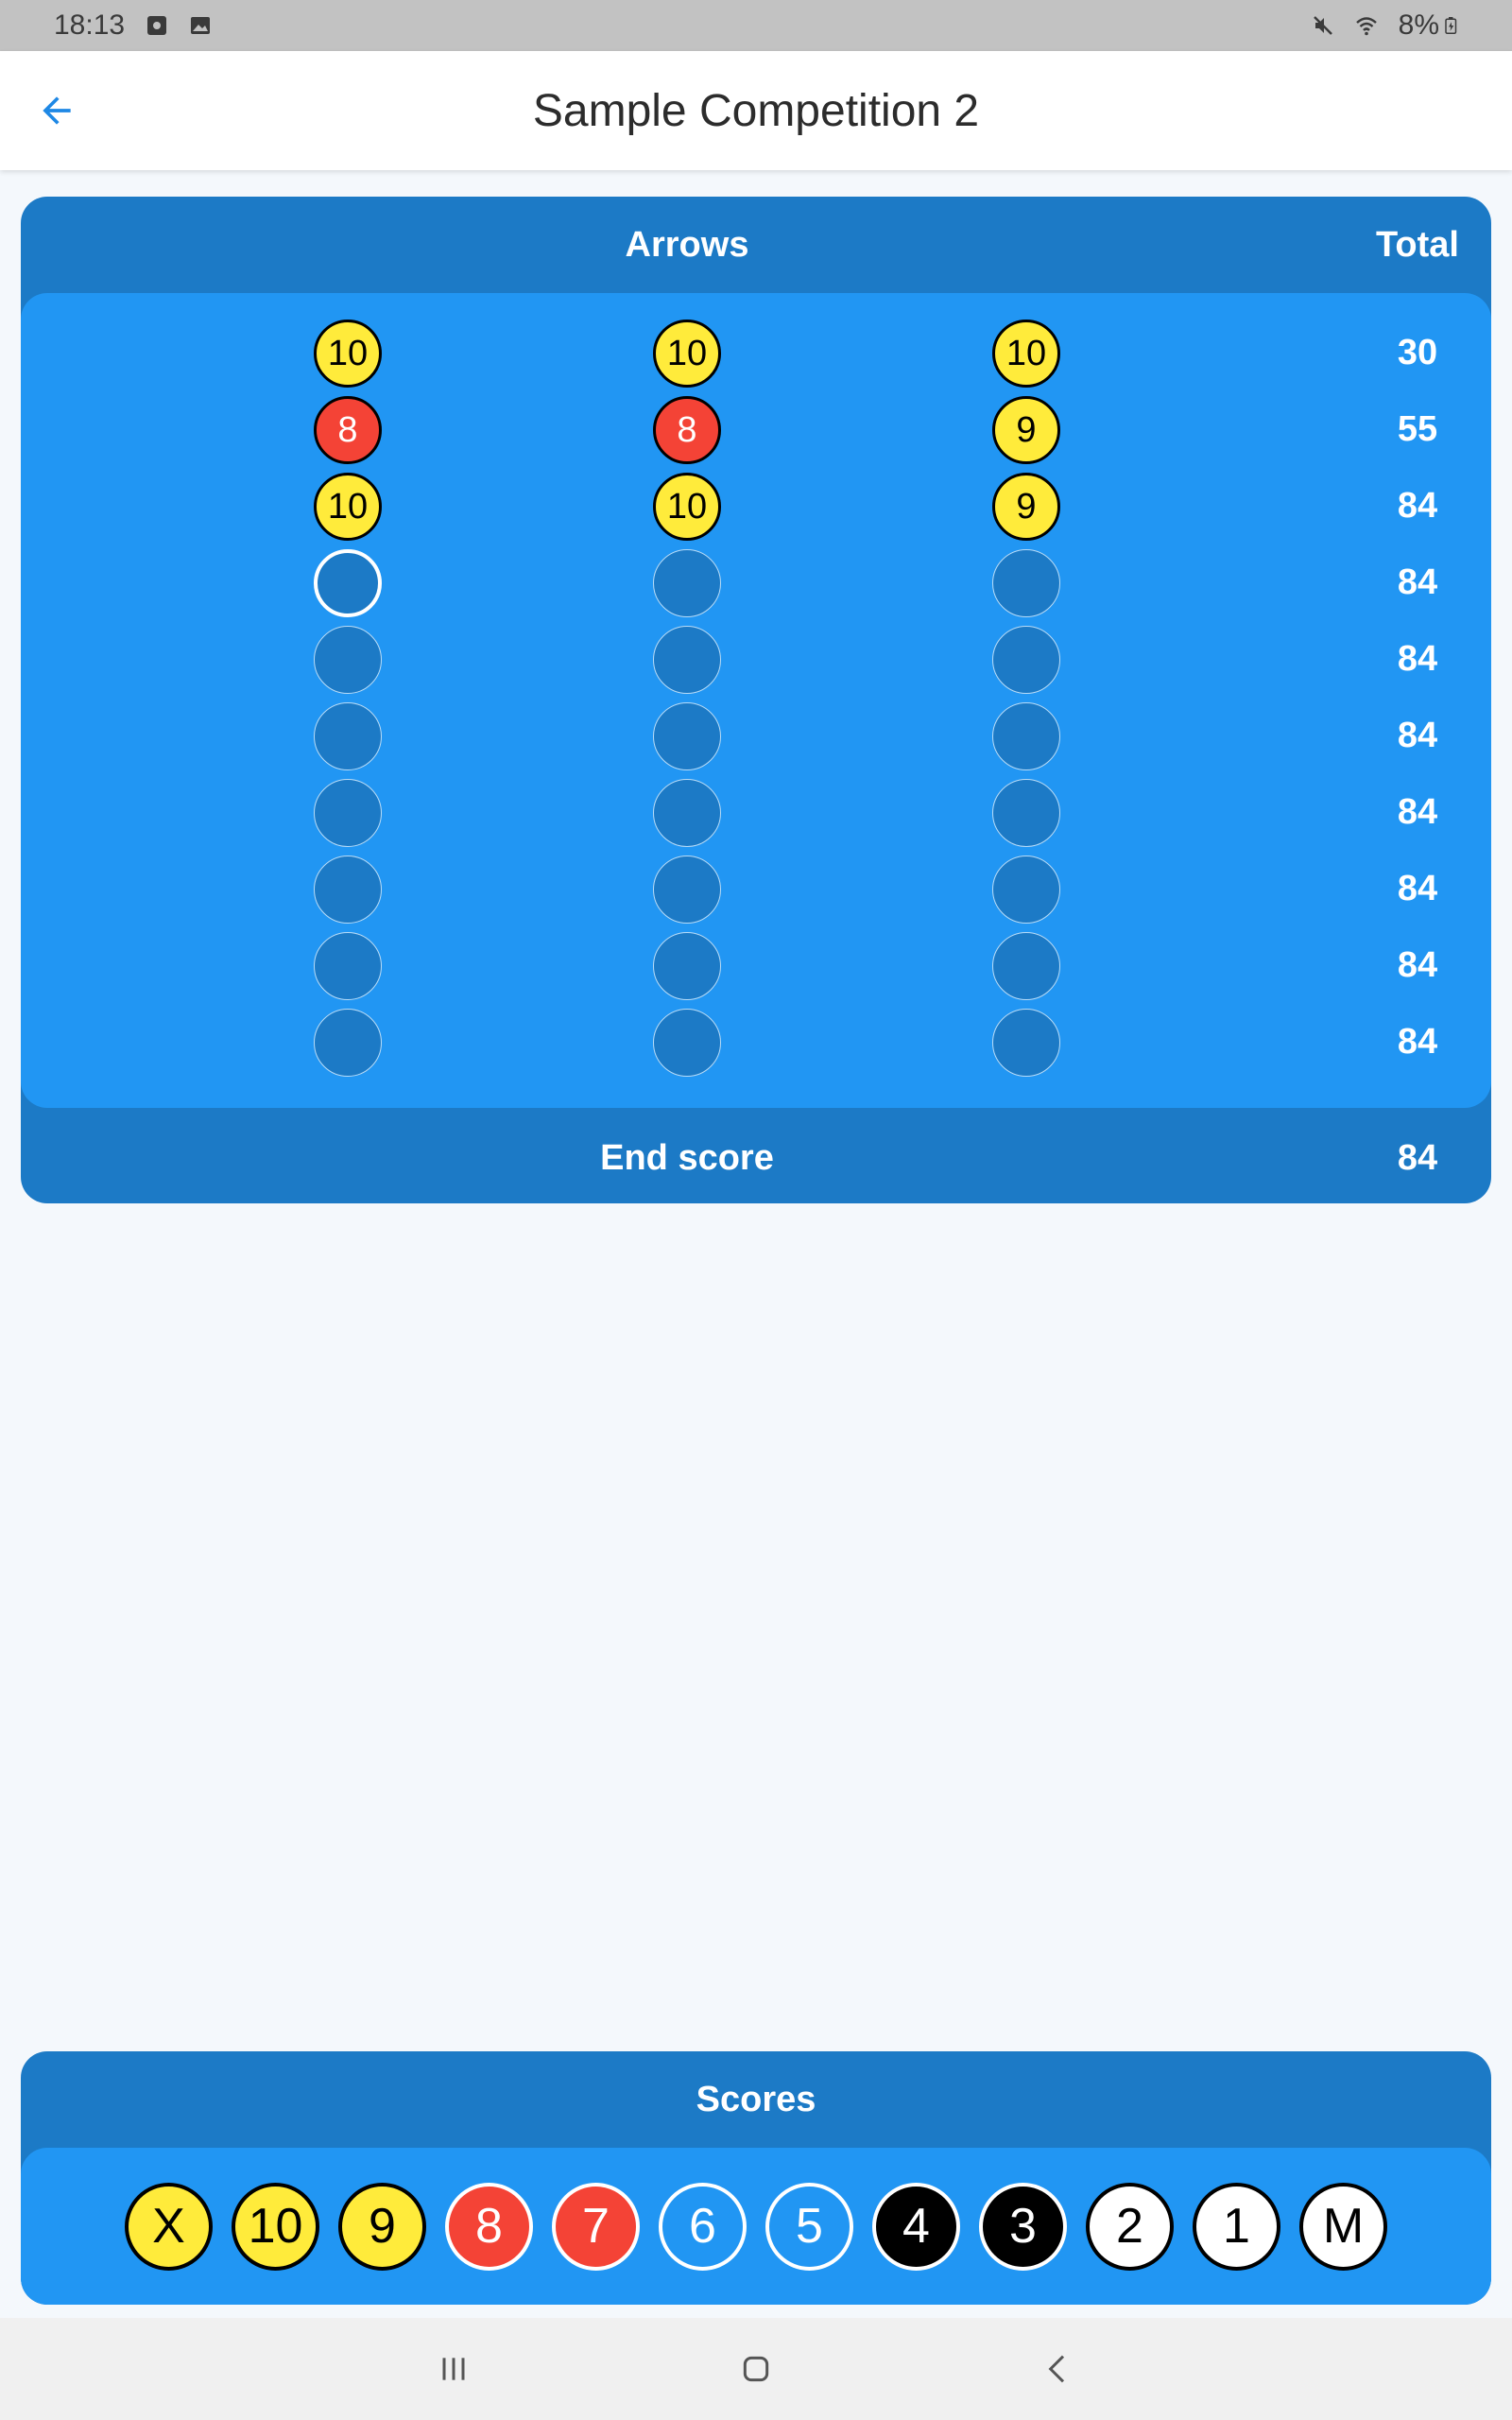  Describe the element at coordinates (133, 26) in the screenshot. I see `status-left: 18:13` at that location.